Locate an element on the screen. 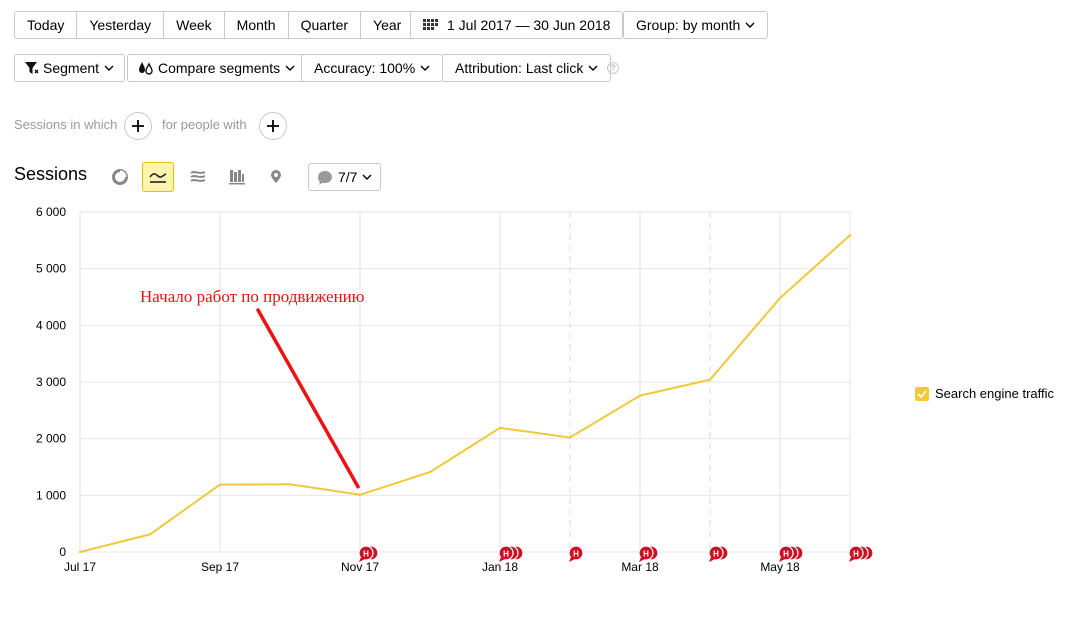  compare-segments-dropdown: Compare segments is located at coordinates (217, 68).